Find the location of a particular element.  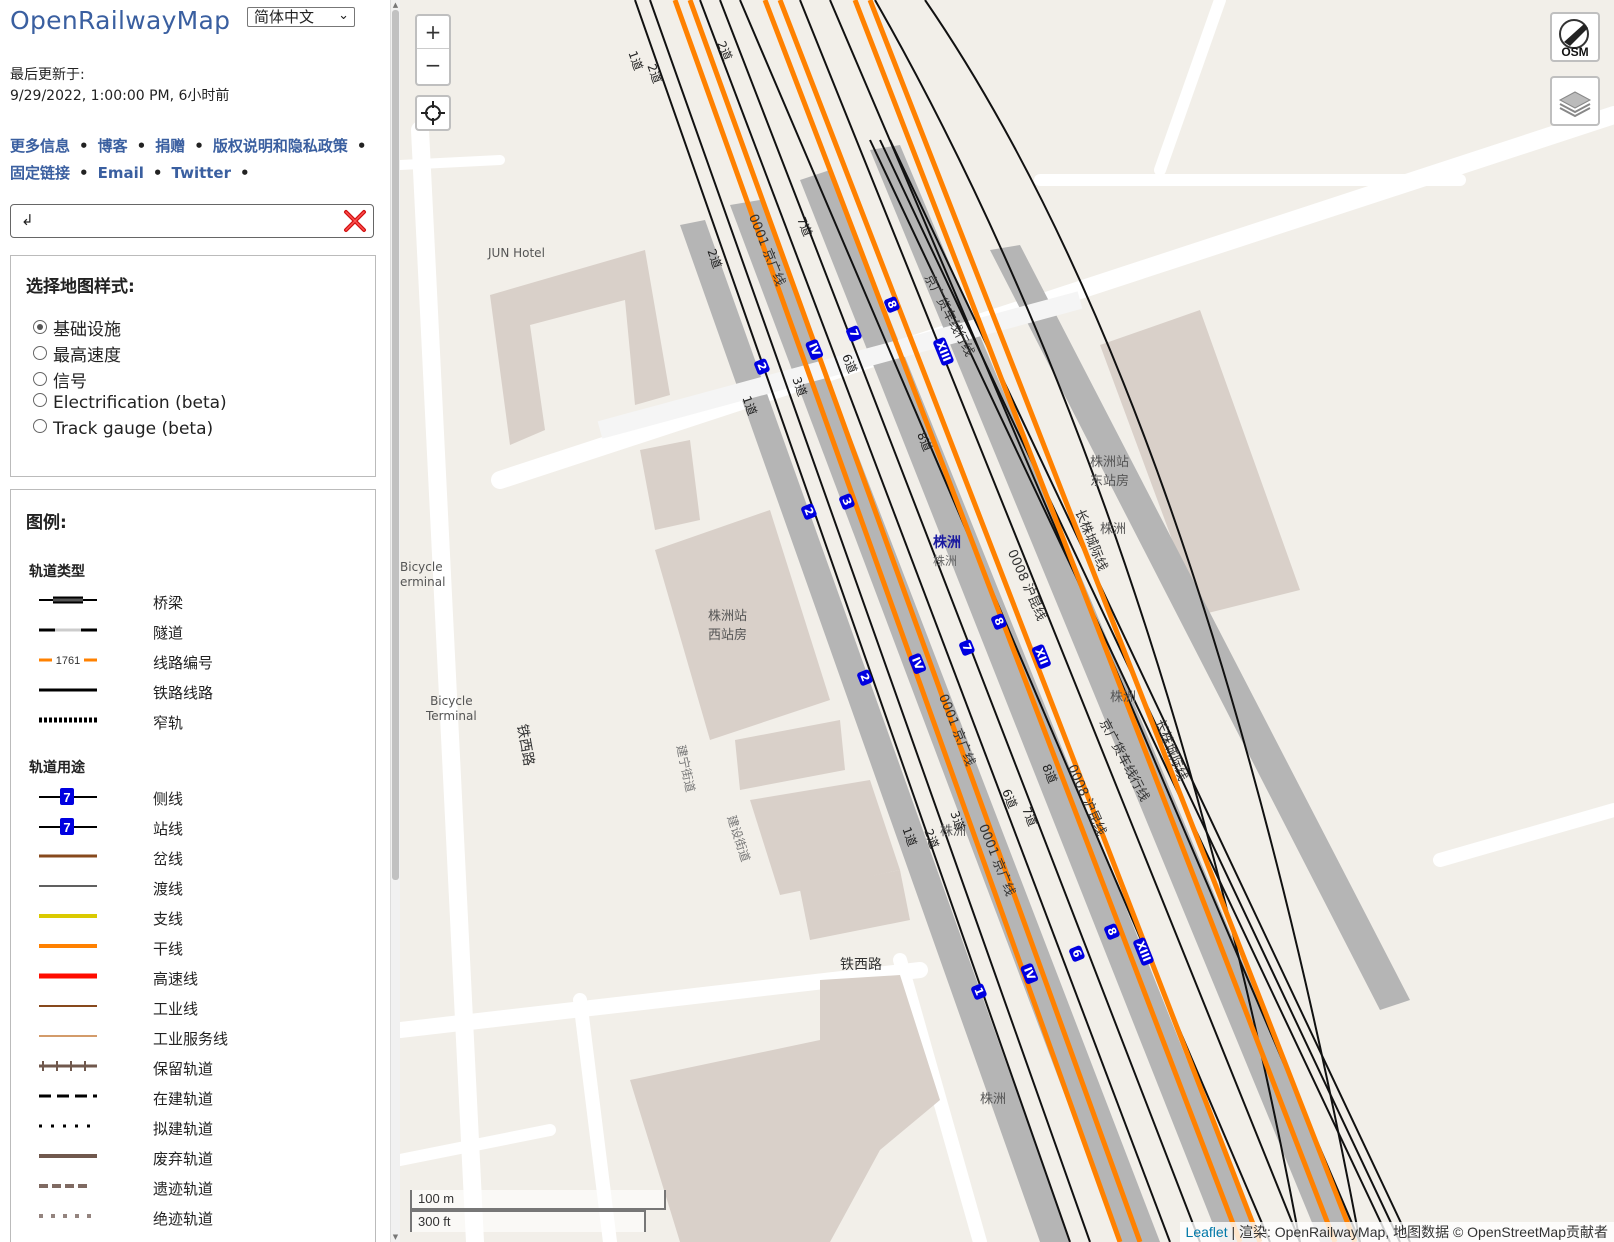

track-marker-group: 8 is located at coordinates (1112, 930).